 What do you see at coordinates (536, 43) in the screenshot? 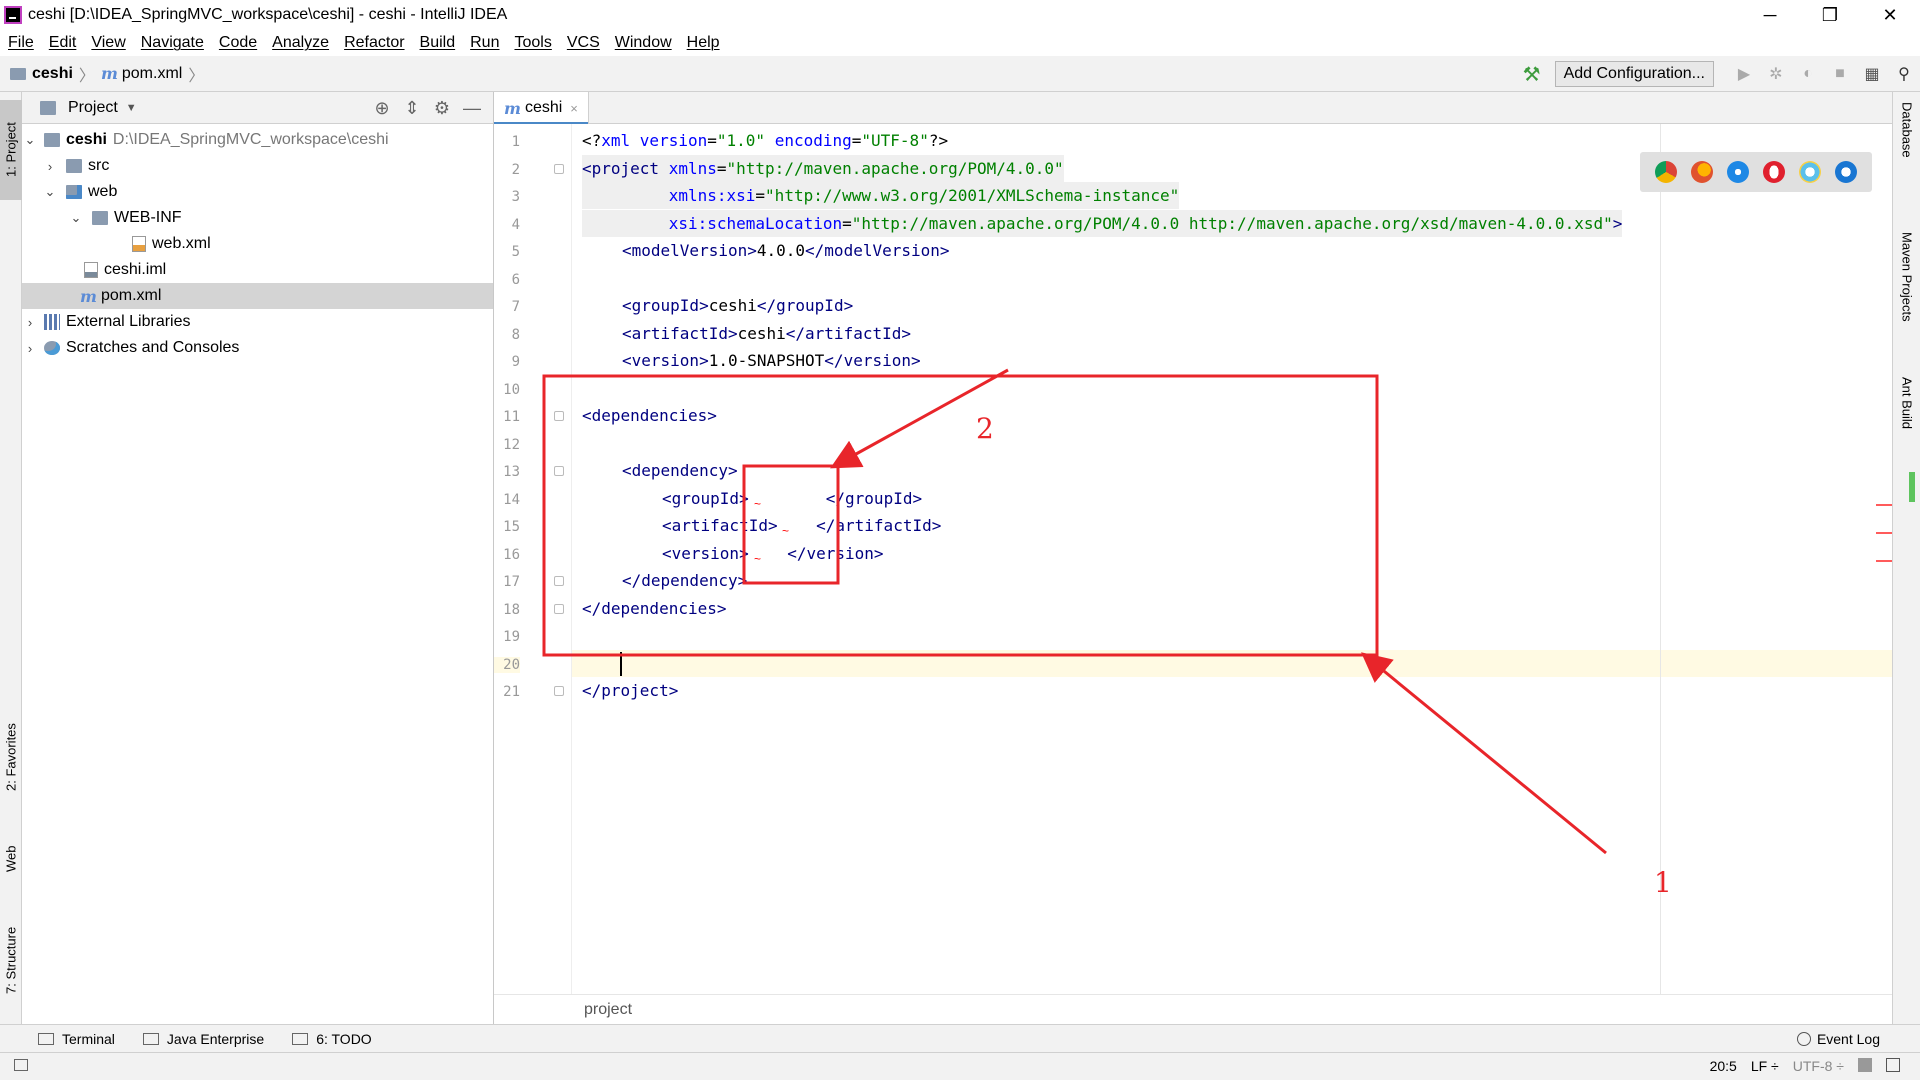
I see `menu-tools: Tools` at bounding box center [536, 43].